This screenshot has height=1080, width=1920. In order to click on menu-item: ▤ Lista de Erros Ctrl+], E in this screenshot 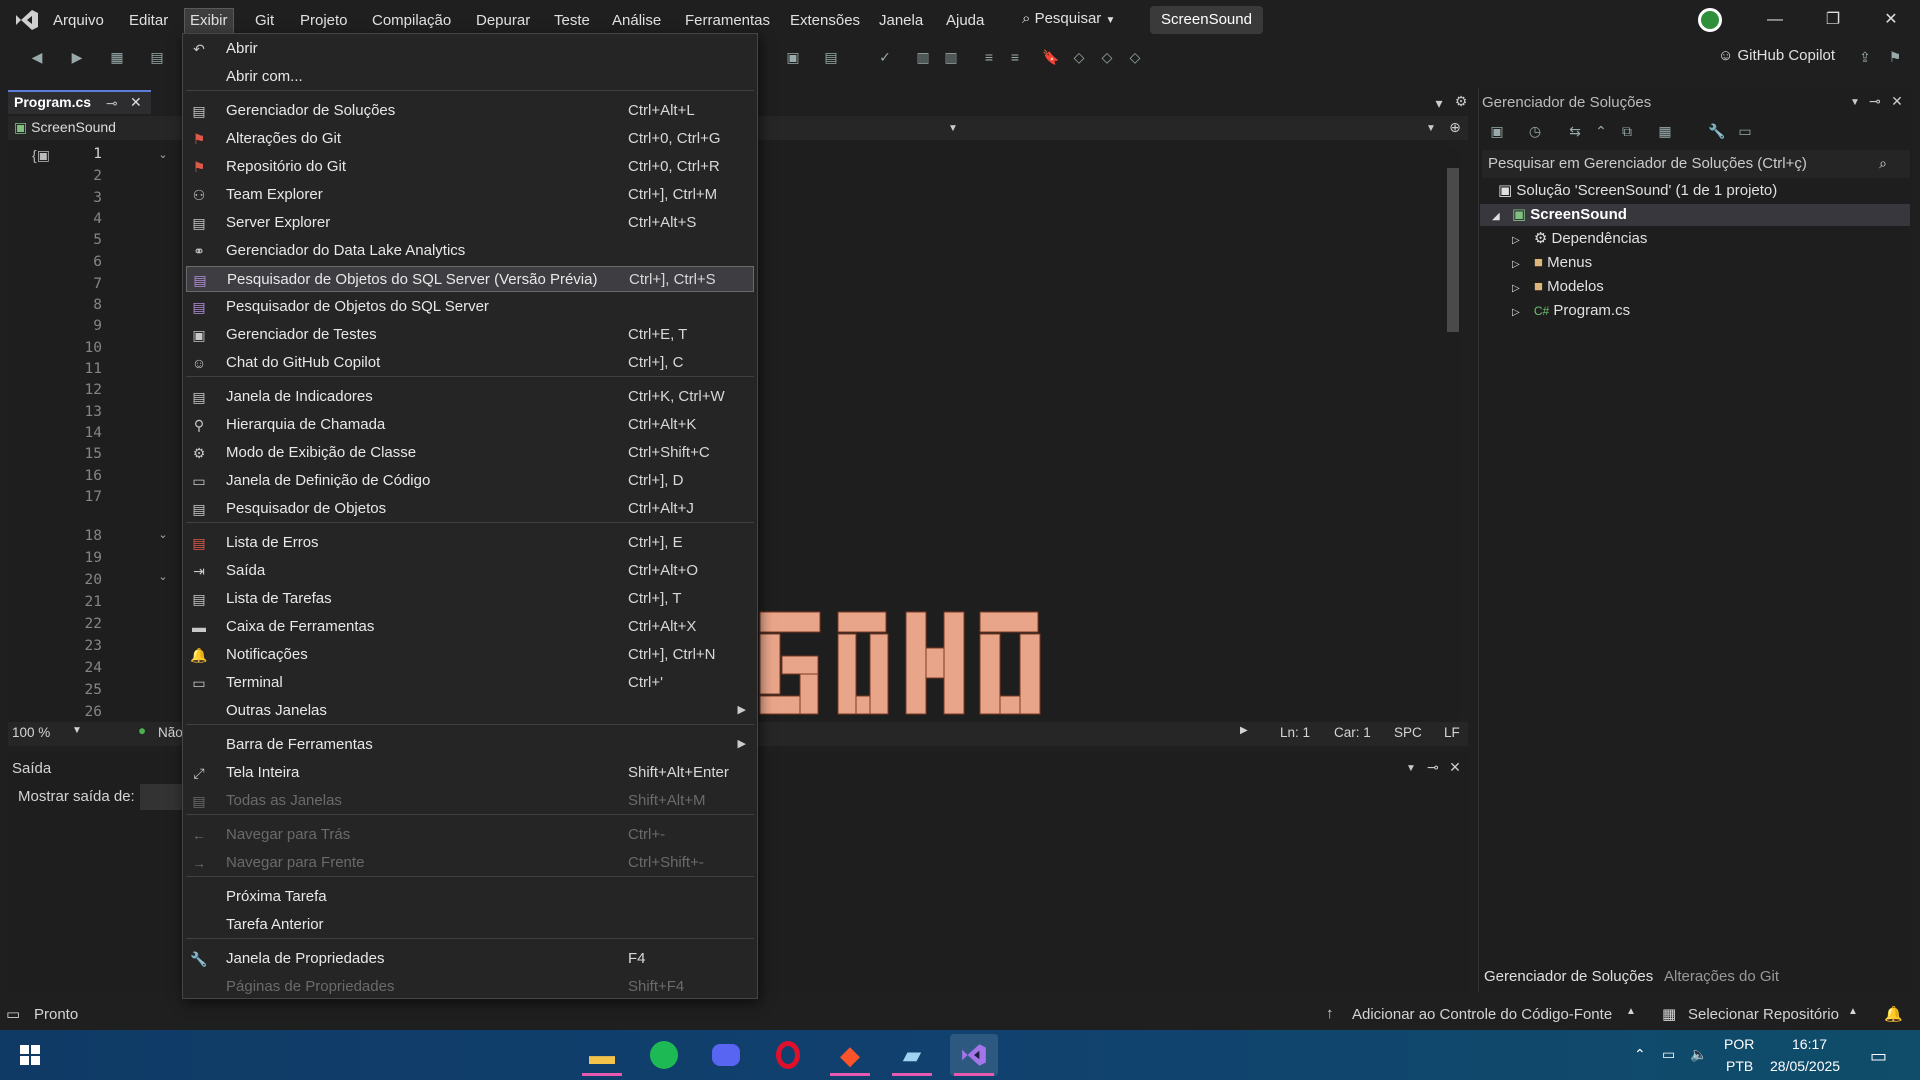, I will do `click(470, 543)`.